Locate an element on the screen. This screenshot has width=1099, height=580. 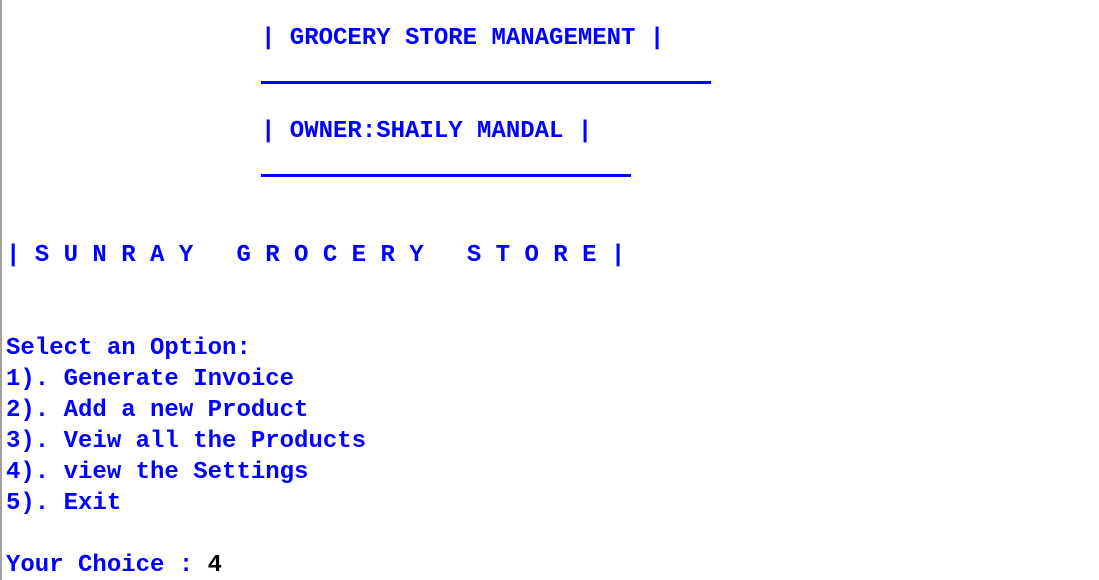
menu-option-view-settings: 4). view the Settings is located at coordinates (157, 472).